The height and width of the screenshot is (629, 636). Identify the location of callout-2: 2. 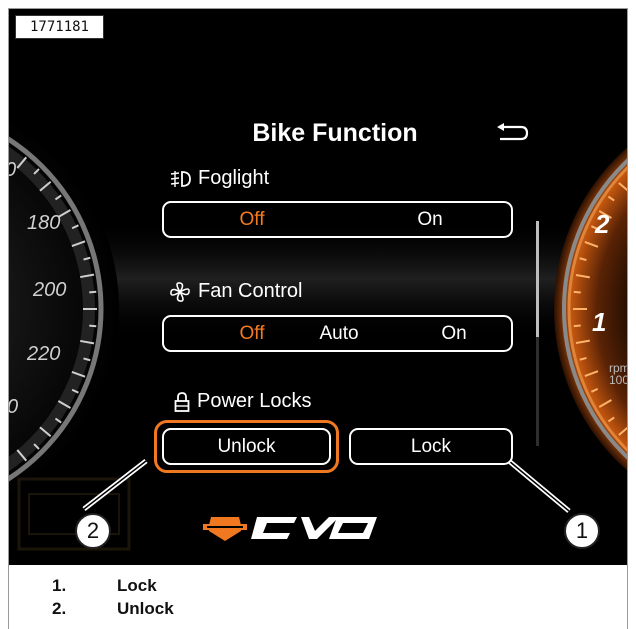
(93, 531).